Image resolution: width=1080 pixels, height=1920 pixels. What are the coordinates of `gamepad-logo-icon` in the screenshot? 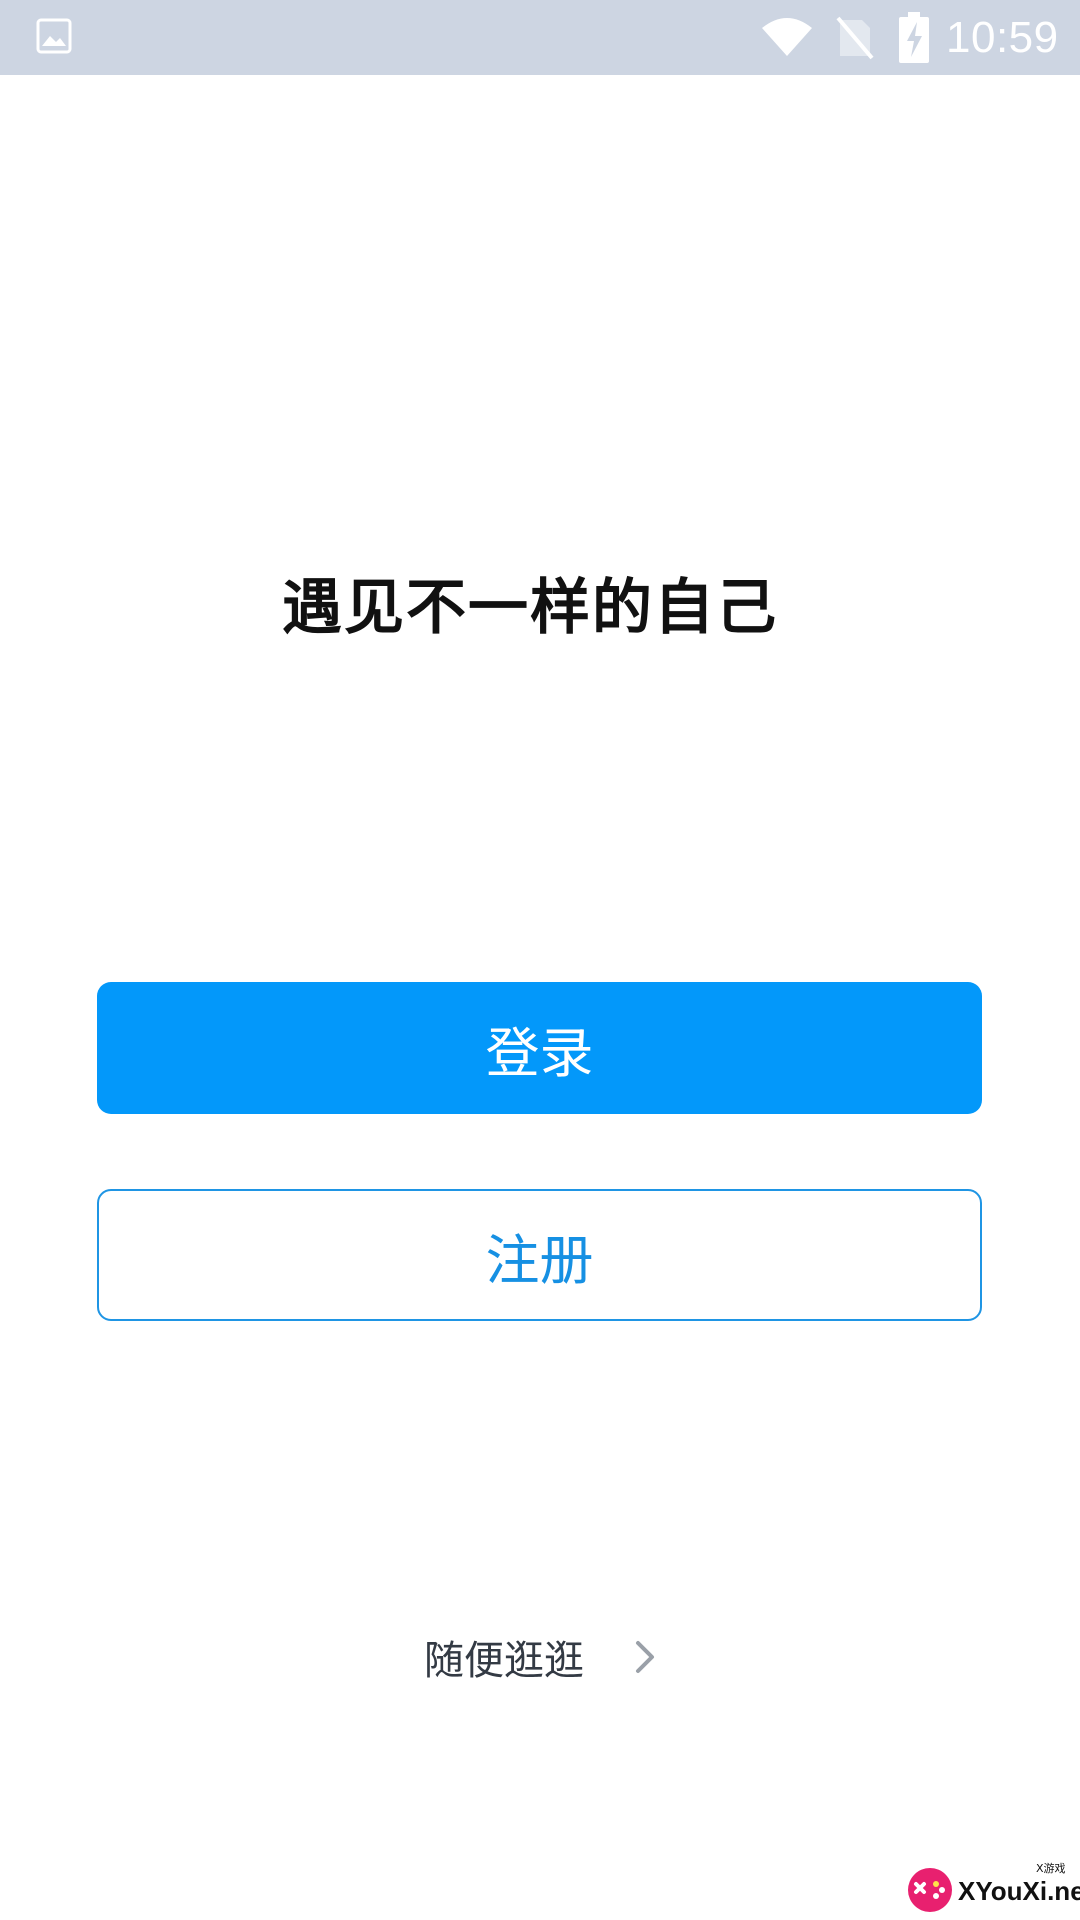 It's located at (930, 1890).